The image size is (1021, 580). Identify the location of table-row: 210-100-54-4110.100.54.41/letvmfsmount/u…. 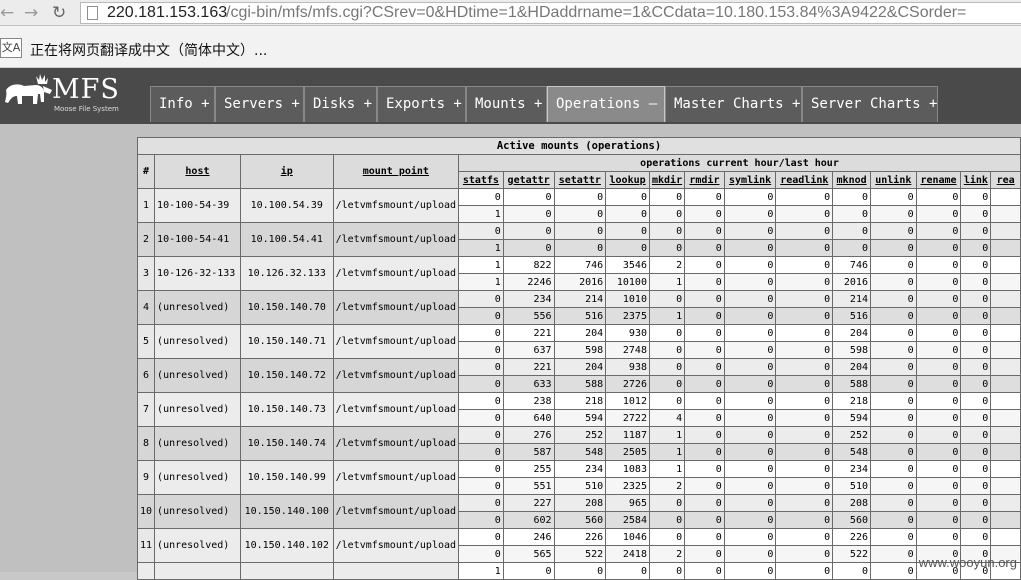
(579, 231).